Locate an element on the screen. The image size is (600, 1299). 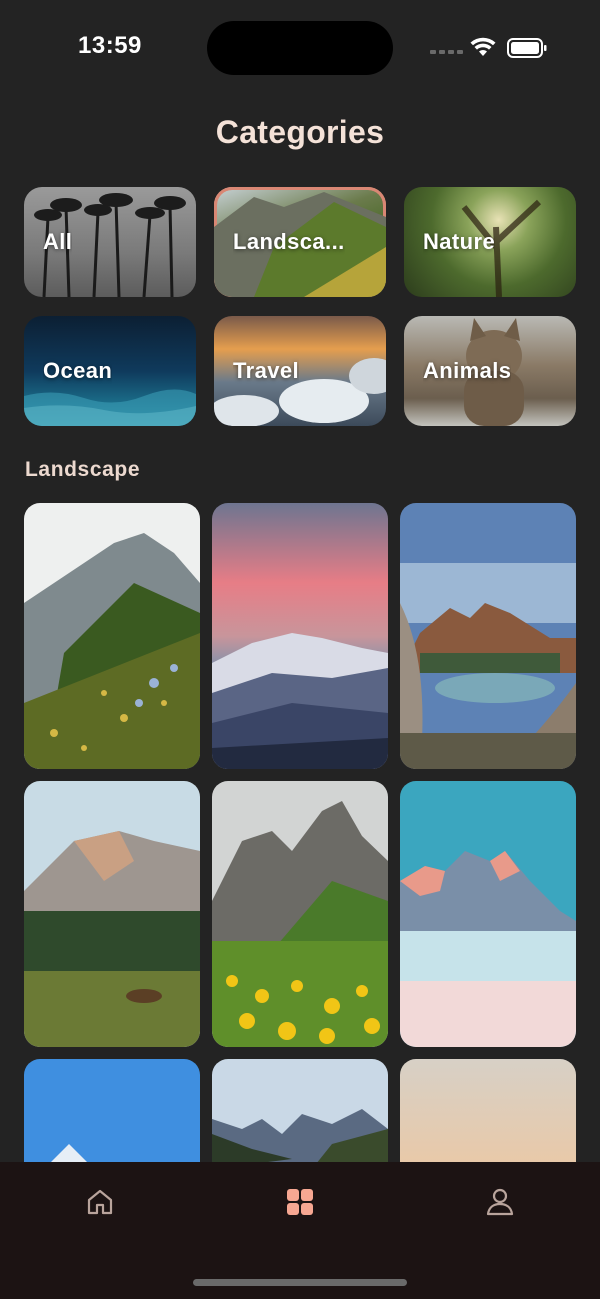
lake-driftwood-photo is located at coordinates (488, 636).